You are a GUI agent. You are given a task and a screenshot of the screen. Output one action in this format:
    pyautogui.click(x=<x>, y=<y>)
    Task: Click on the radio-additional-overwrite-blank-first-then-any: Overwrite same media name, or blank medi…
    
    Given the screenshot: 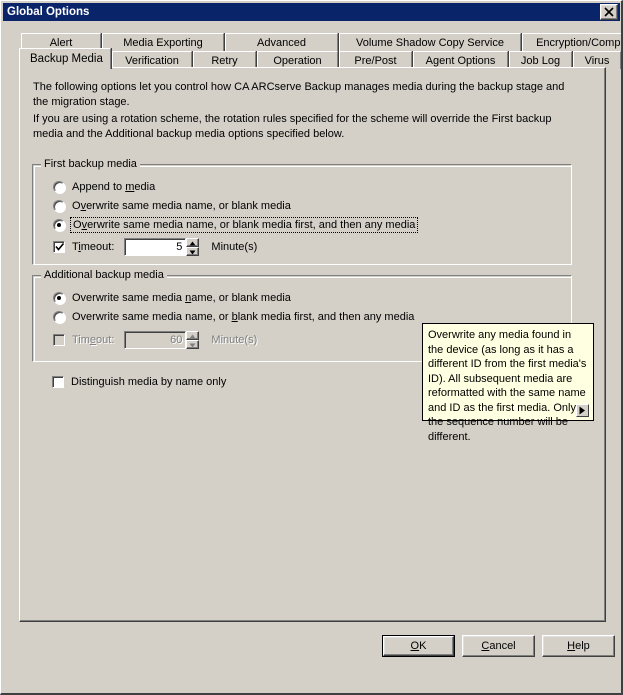 What is the action you would take?
    pyautogui.click(x=233, y=317)
    